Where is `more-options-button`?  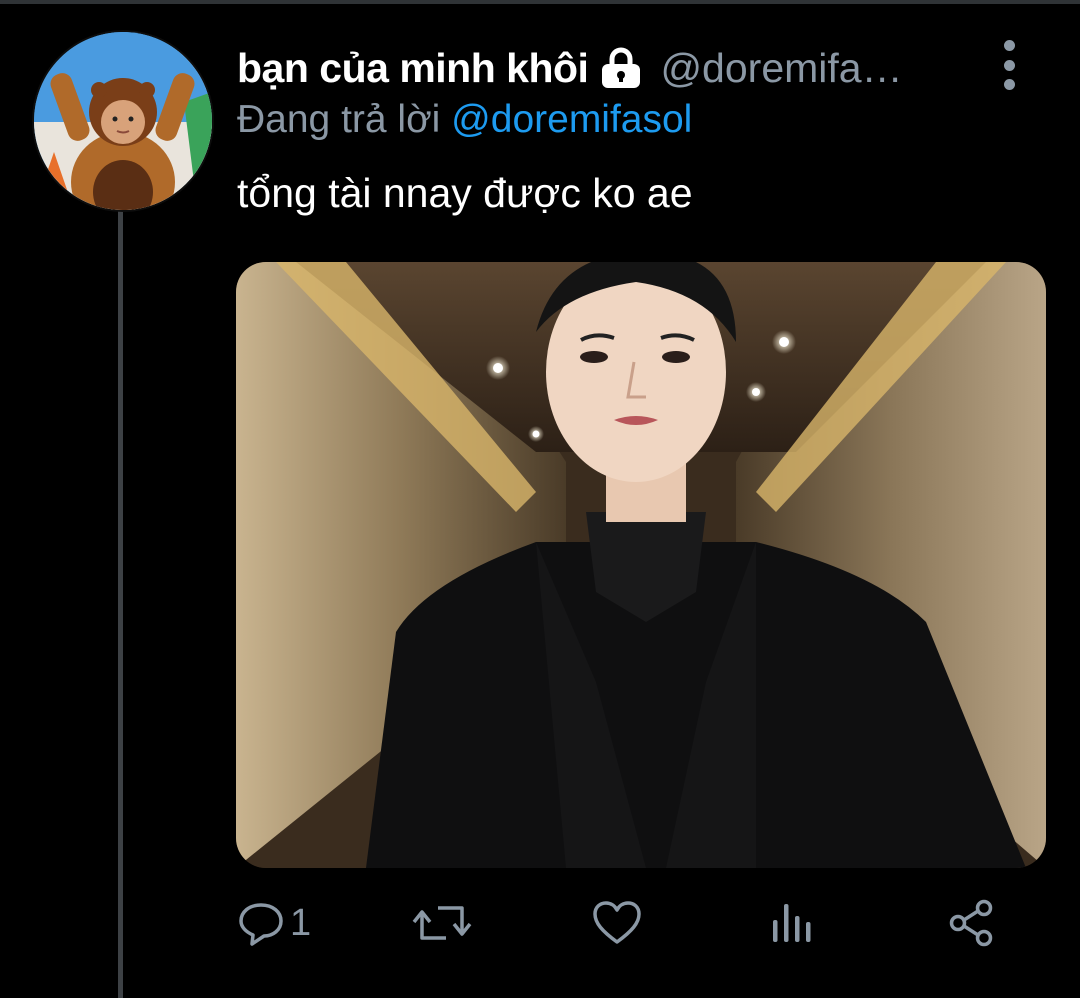 more-options-button is located at coordinates (1009, 65).